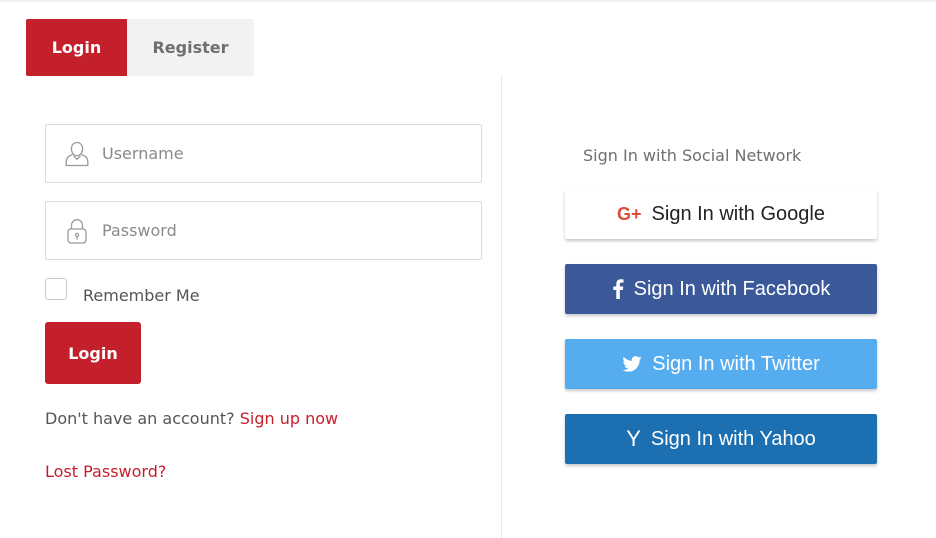 The width and height of the screenshot is (936, 538). I want to click on signup-row: Don't have an account? Sign up now, so click(191, 418).